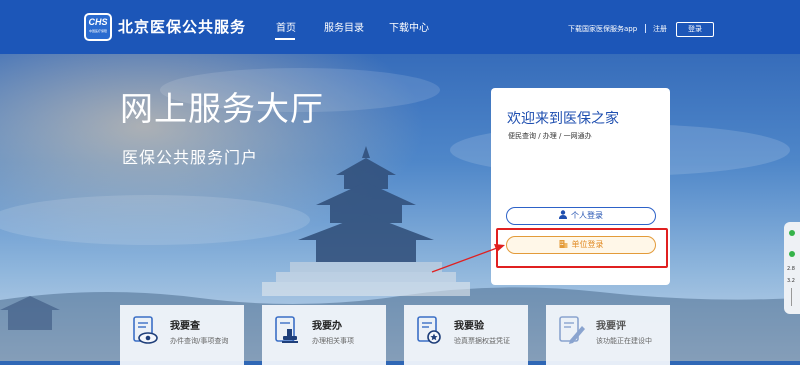 The width and height of the screenshot is (800, 365). I want to click on side-value-1: 2.8, so click(791, 269).